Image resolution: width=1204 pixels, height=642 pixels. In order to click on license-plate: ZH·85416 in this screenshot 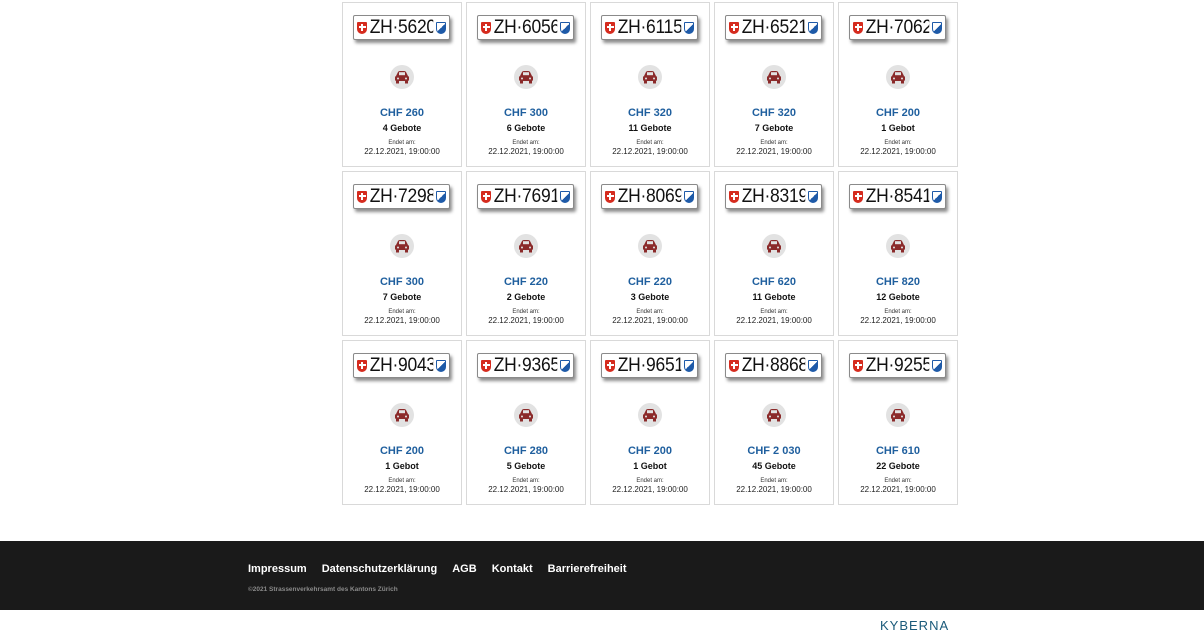, I will do `click(897, 196)`.